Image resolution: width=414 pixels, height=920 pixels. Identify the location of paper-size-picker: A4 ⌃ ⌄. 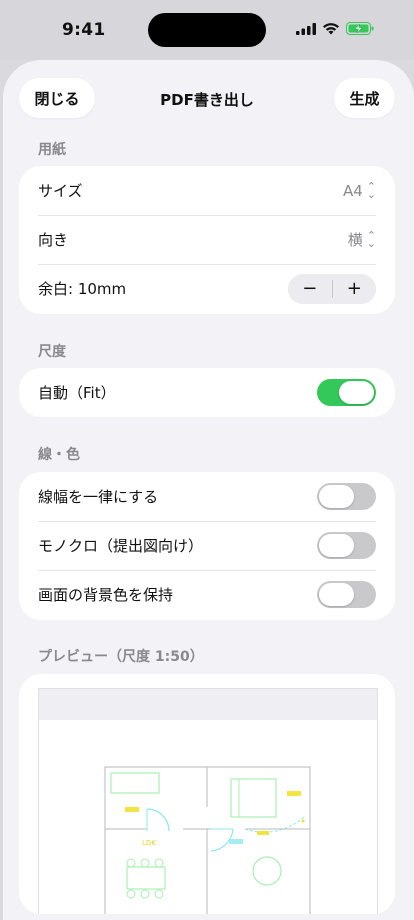
(359, 190).